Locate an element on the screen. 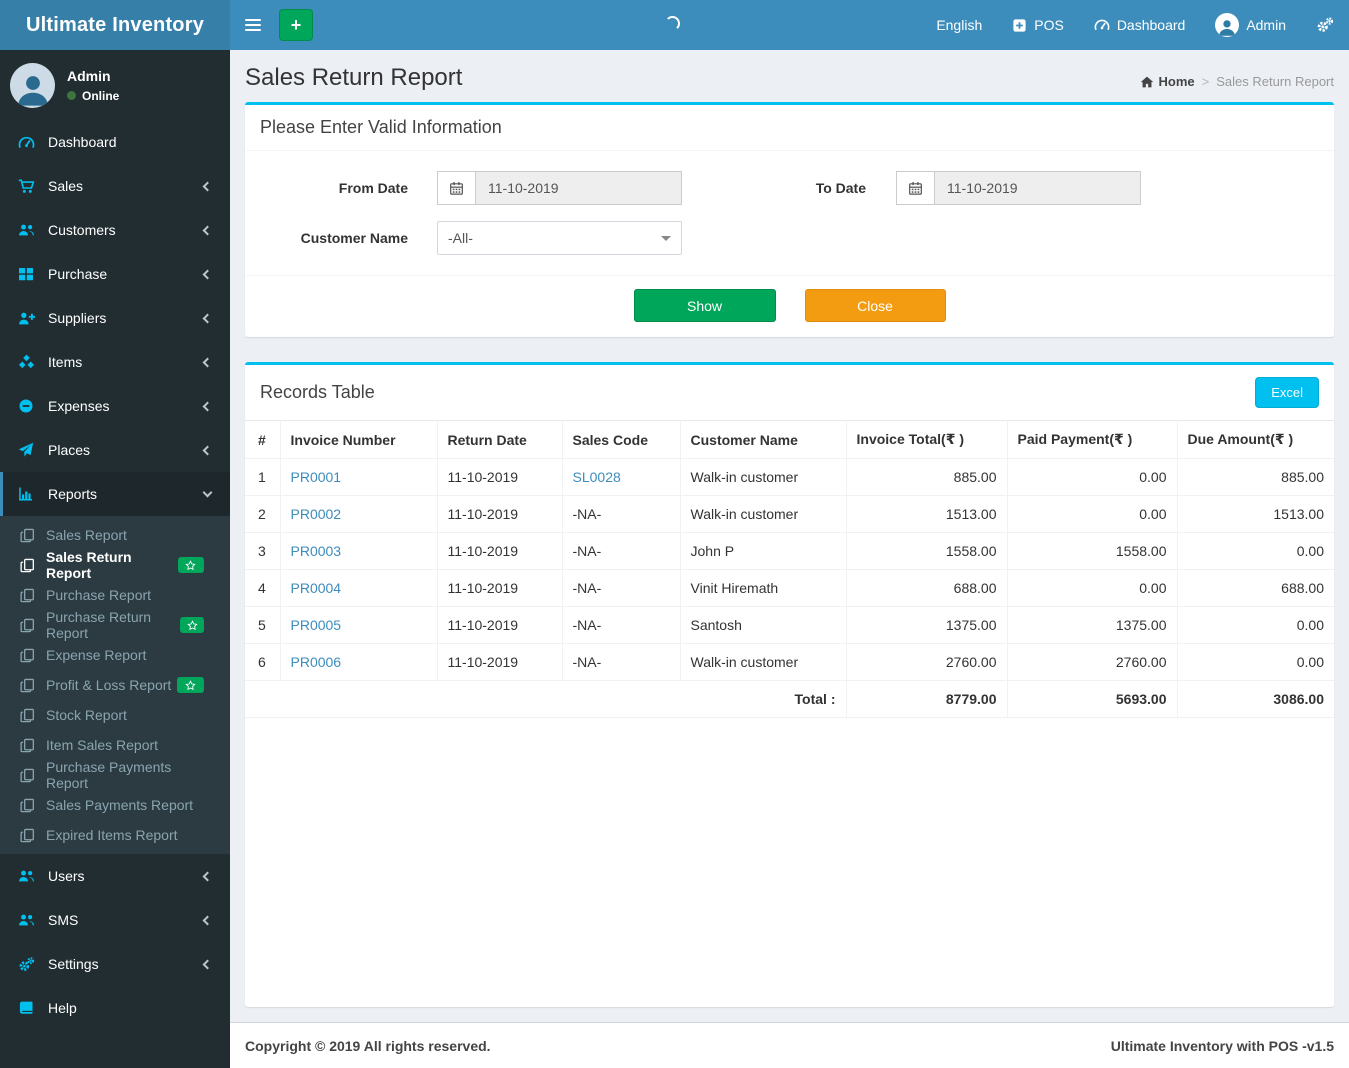 The width and height of the screenshot is (1349, 1068). settings-menu is located at coordinates (1325, 25).